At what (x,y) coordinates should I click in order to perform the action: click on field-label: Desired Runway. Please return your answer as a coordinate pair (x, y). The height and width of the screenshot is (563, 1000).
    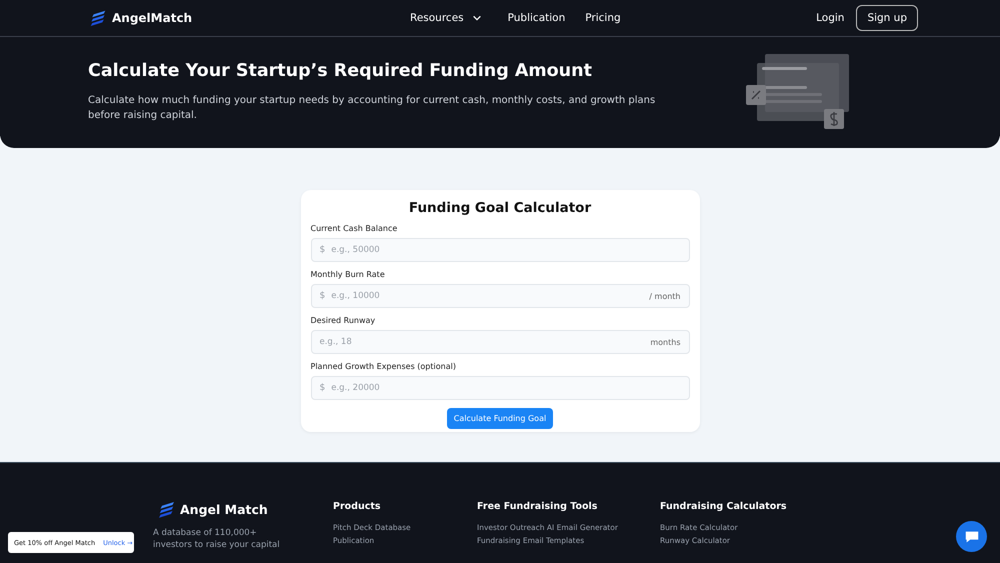
    Looking at the image, I should click on (343, 320).